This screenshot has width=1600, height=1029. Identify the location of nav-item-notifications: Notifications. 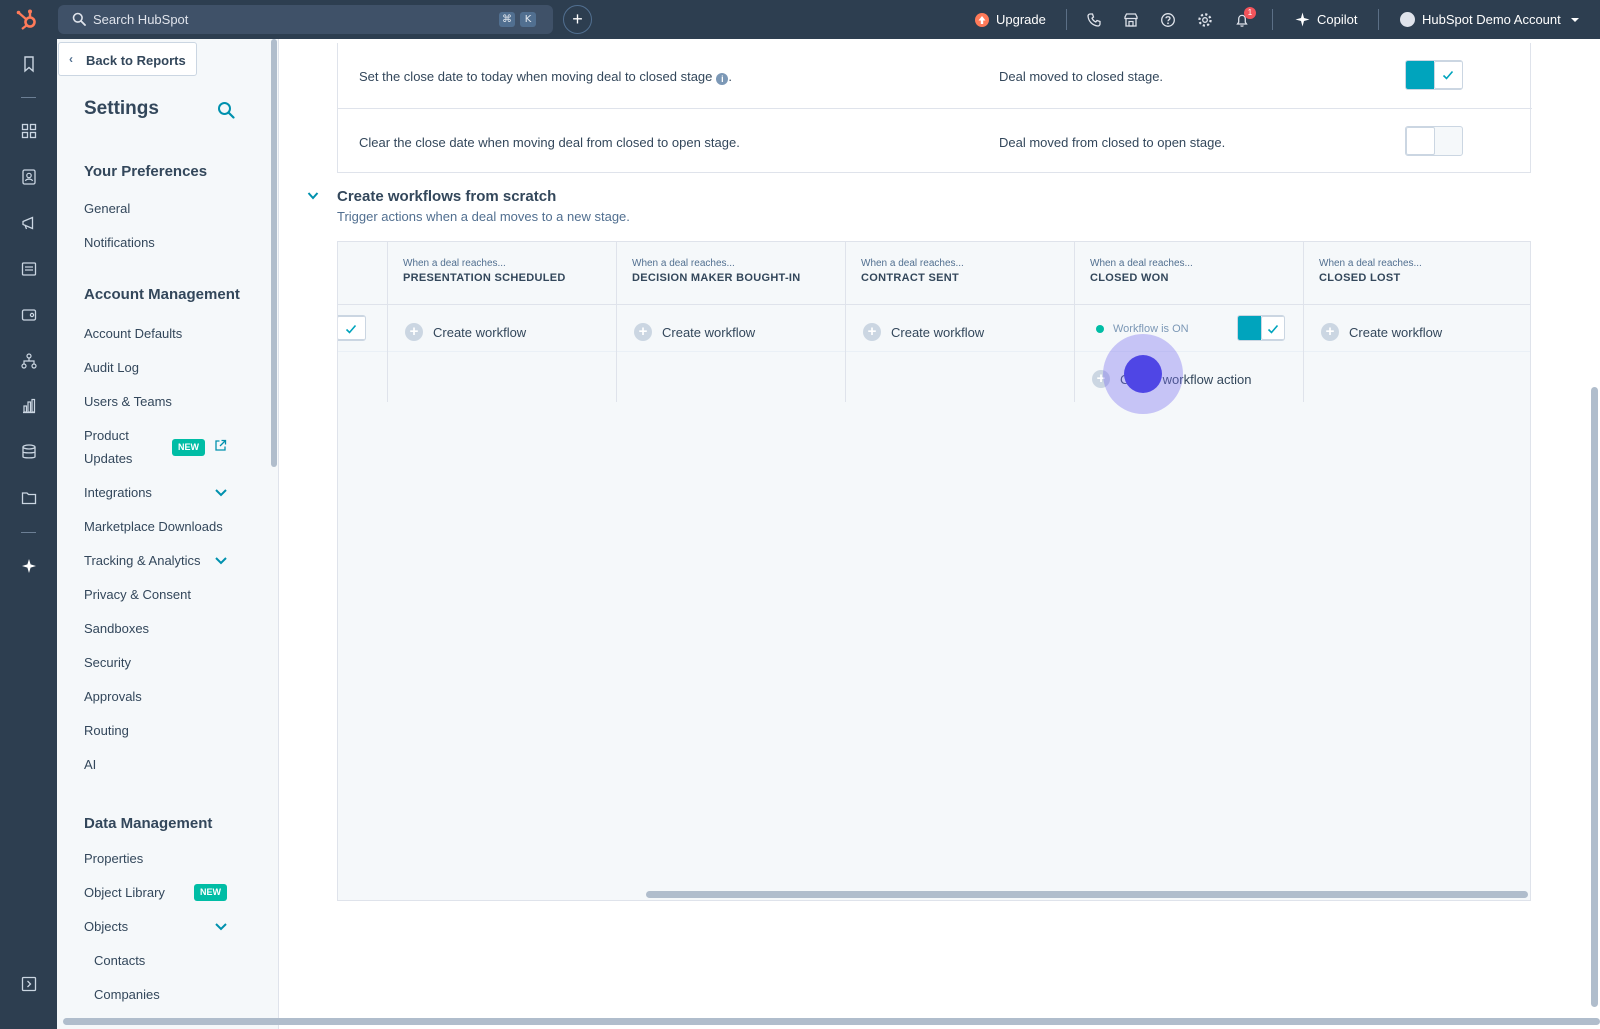
(119, 242).